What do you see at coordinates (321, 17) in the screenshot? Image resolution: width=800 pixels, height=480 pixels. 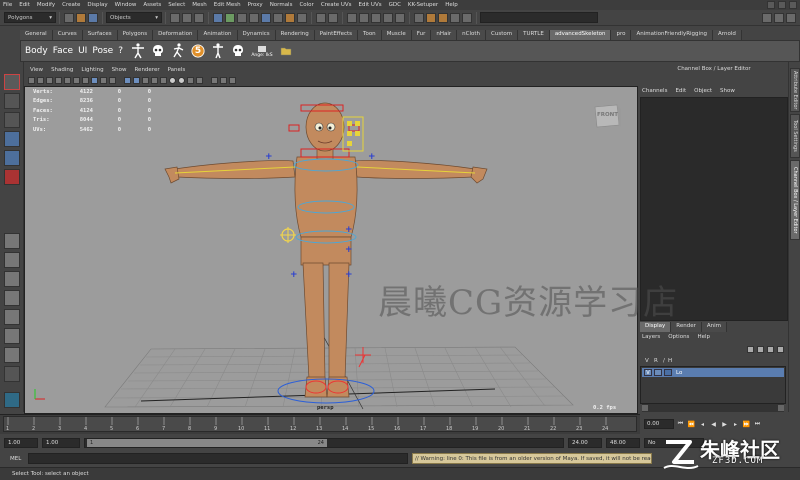 I see `lock-selection-icon` at bounding box center [321, 17].